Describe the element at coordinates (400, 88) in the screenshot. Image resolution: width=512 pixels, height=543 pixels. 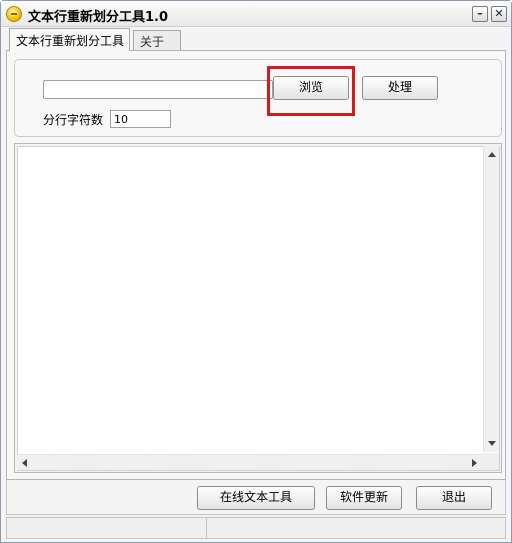
I see `process-button: 处理` at that location.